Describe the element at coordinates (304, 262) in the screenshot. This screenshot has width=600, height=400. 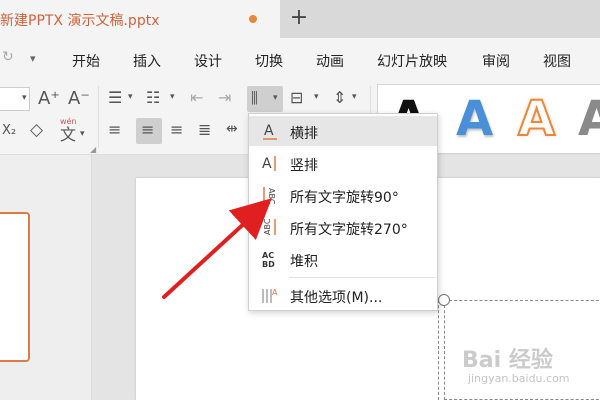
I see `menu-item-label: 堆积` at that location.